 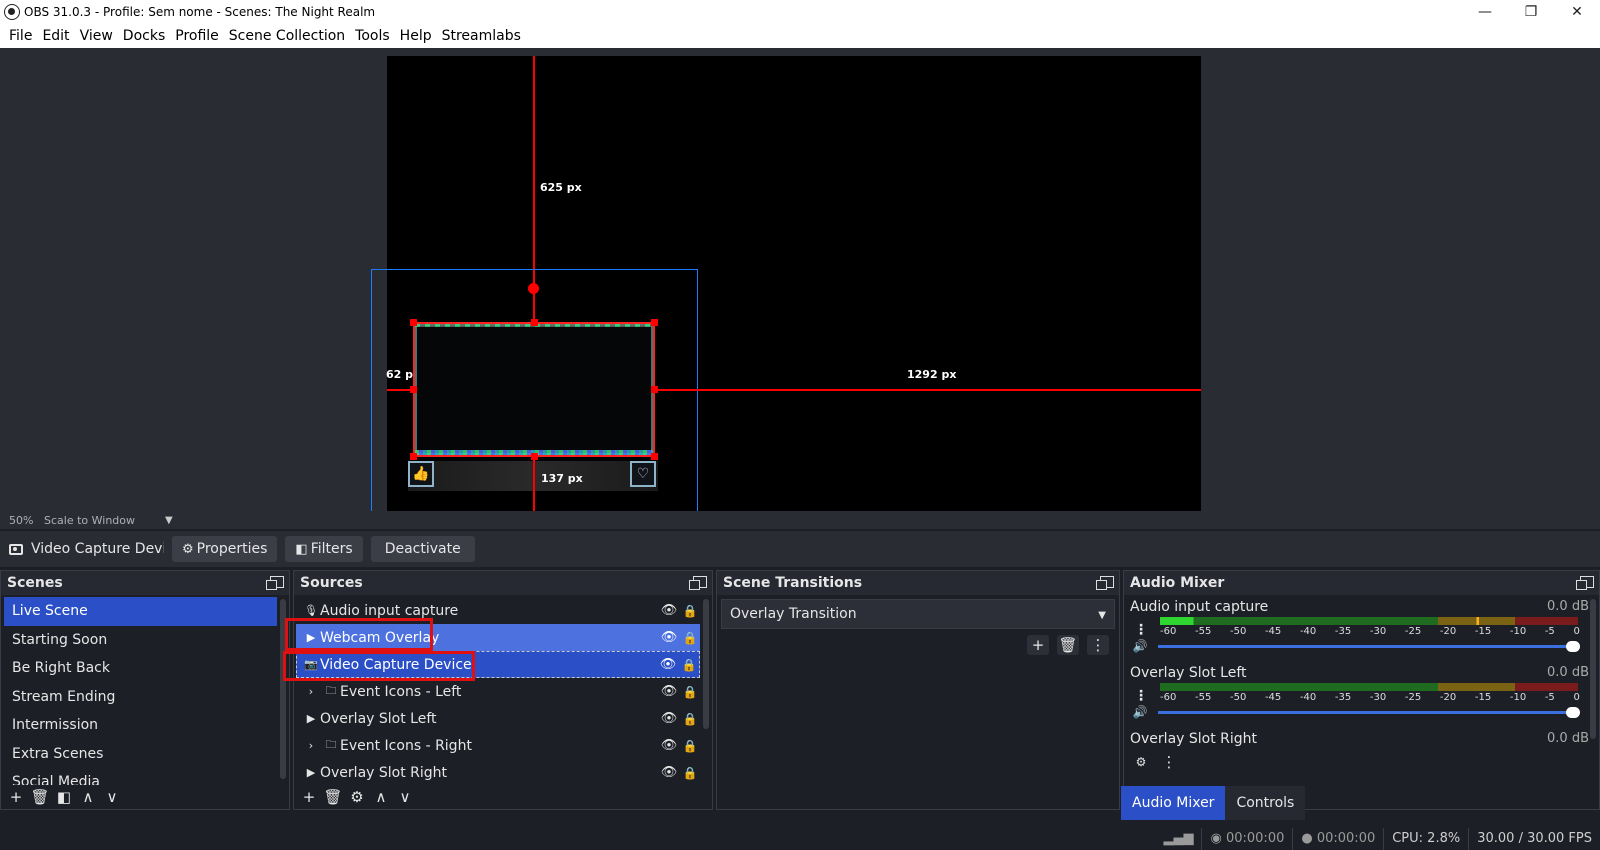 I want to click on remove-transition-button: 🗑, so click(x=1068, y=645).